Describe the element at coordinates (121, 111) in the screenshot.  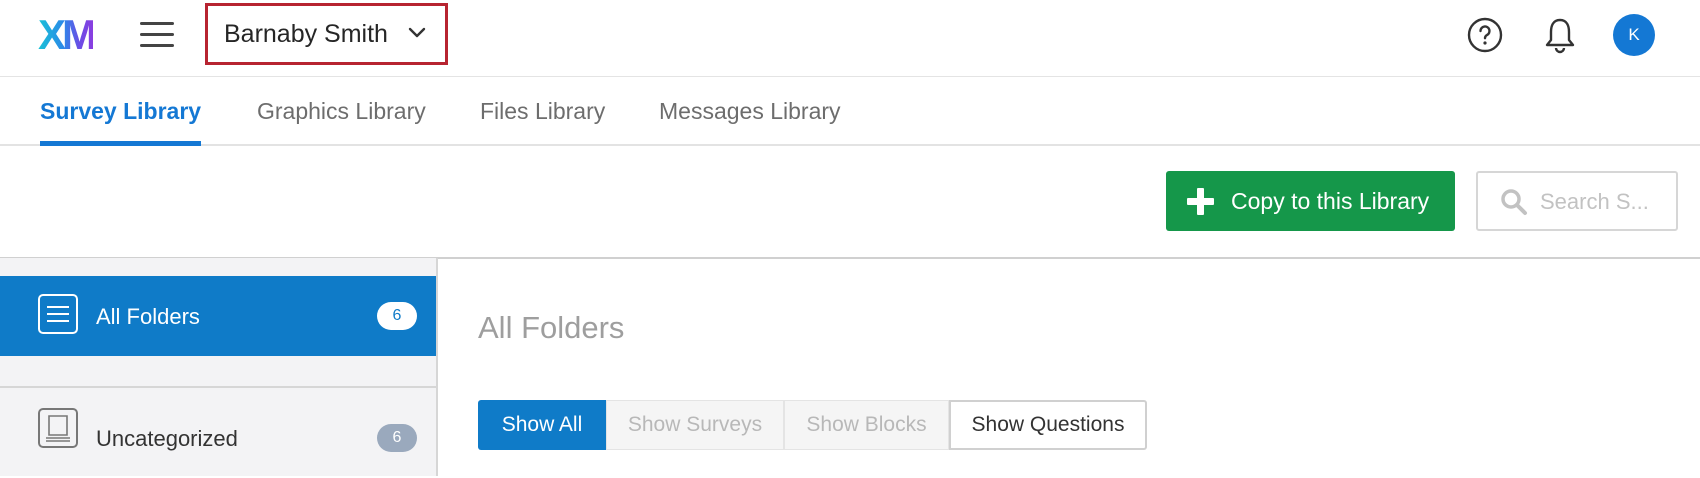
I see `tab-survey-library: Survey Library` at that location.